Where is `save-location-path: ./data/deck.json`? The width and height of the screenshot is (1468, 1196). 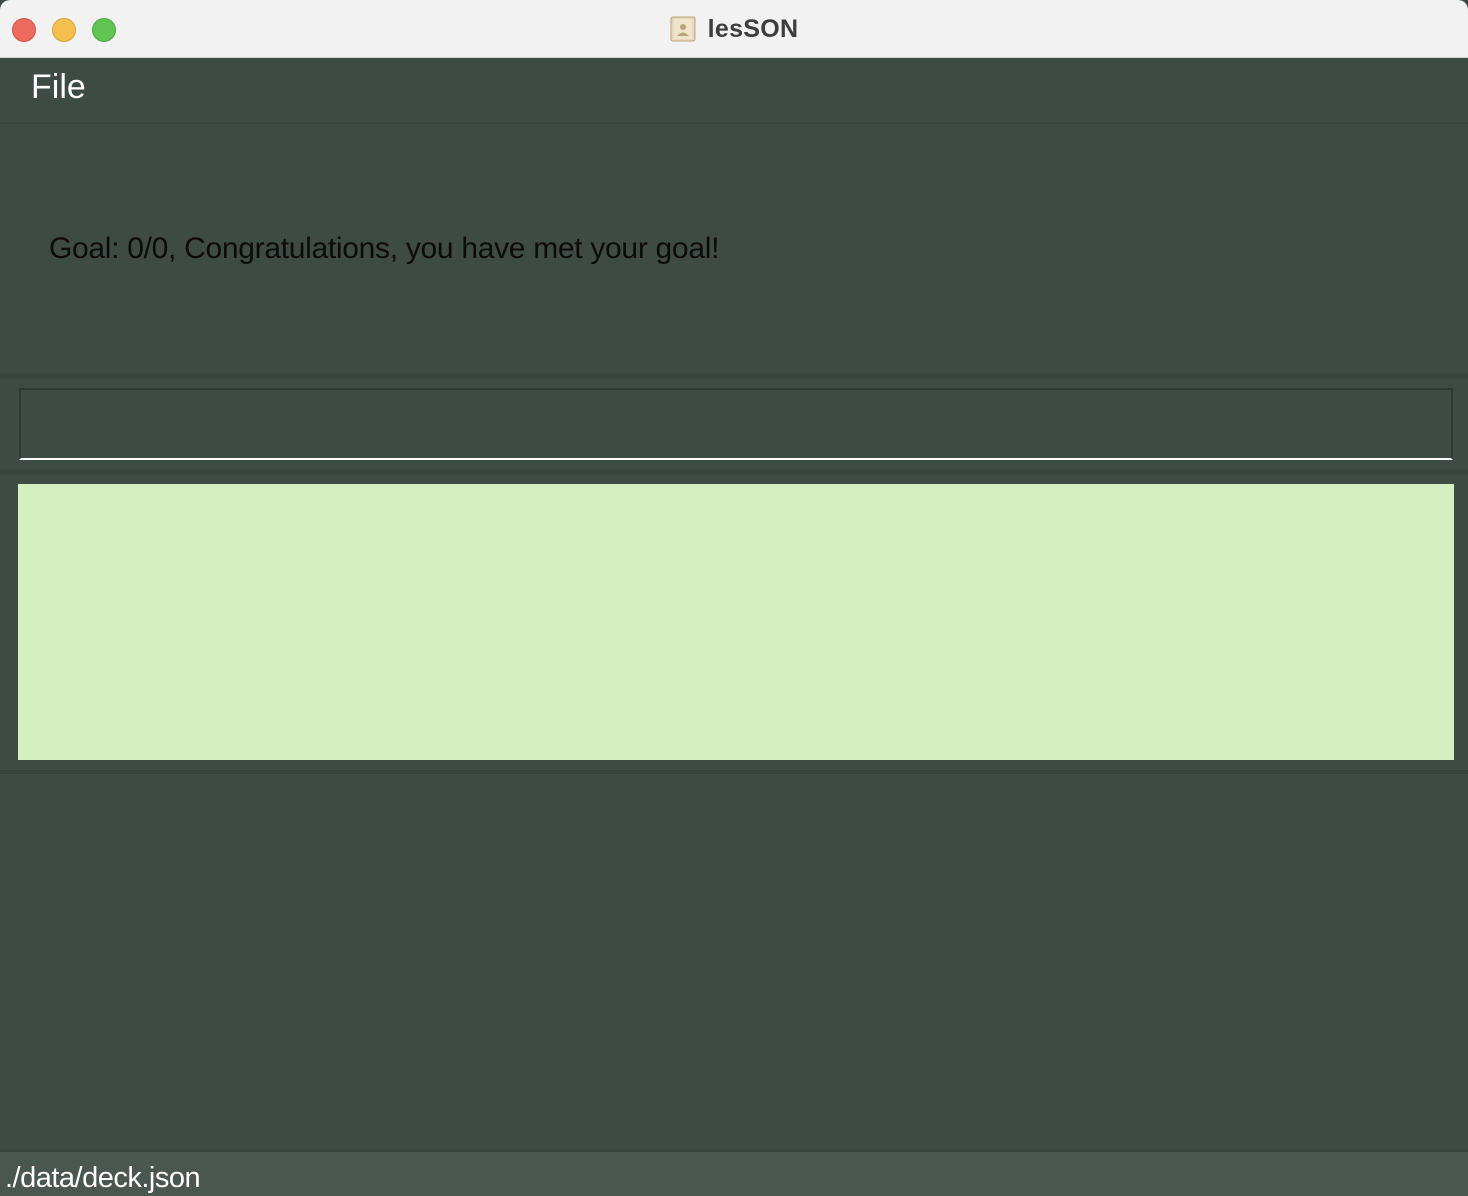 save-location-path: ./data/deck.json is located at coordinates (103, 1178).